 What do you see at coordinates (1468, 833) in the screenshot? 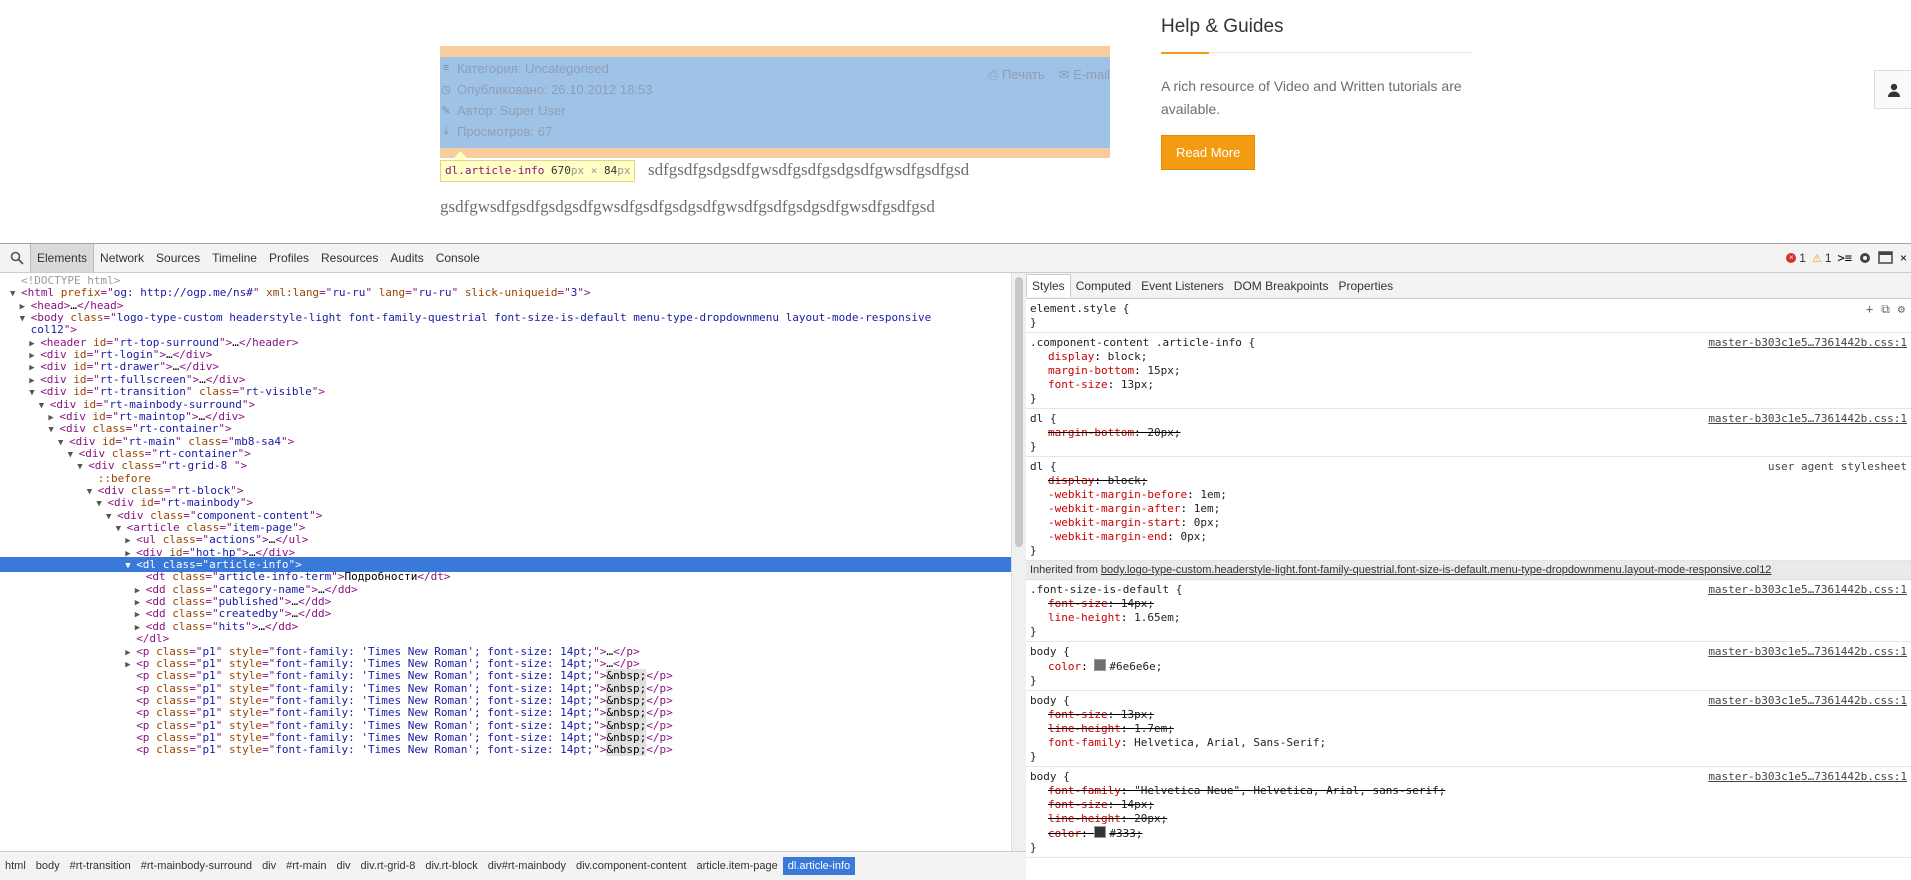
I see `css-declaration: color: #333;` at bounding box center [1468, 833].